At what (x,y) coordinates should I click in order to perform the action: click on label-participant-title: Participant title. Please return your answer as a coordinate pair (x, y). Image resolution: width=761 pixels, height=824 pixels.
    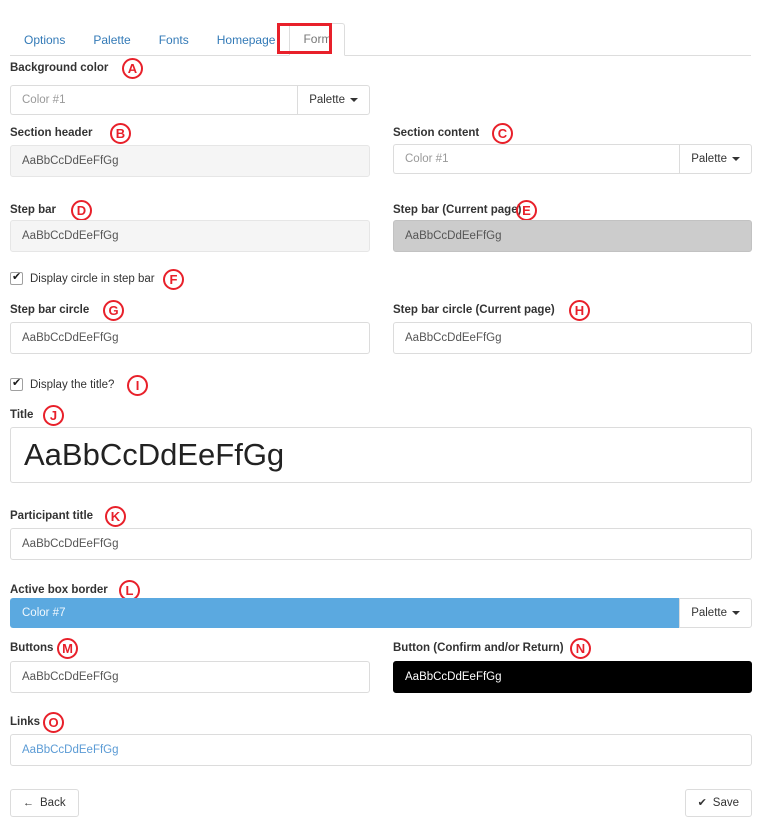
    Looking at the image, I should click on (52, 516).